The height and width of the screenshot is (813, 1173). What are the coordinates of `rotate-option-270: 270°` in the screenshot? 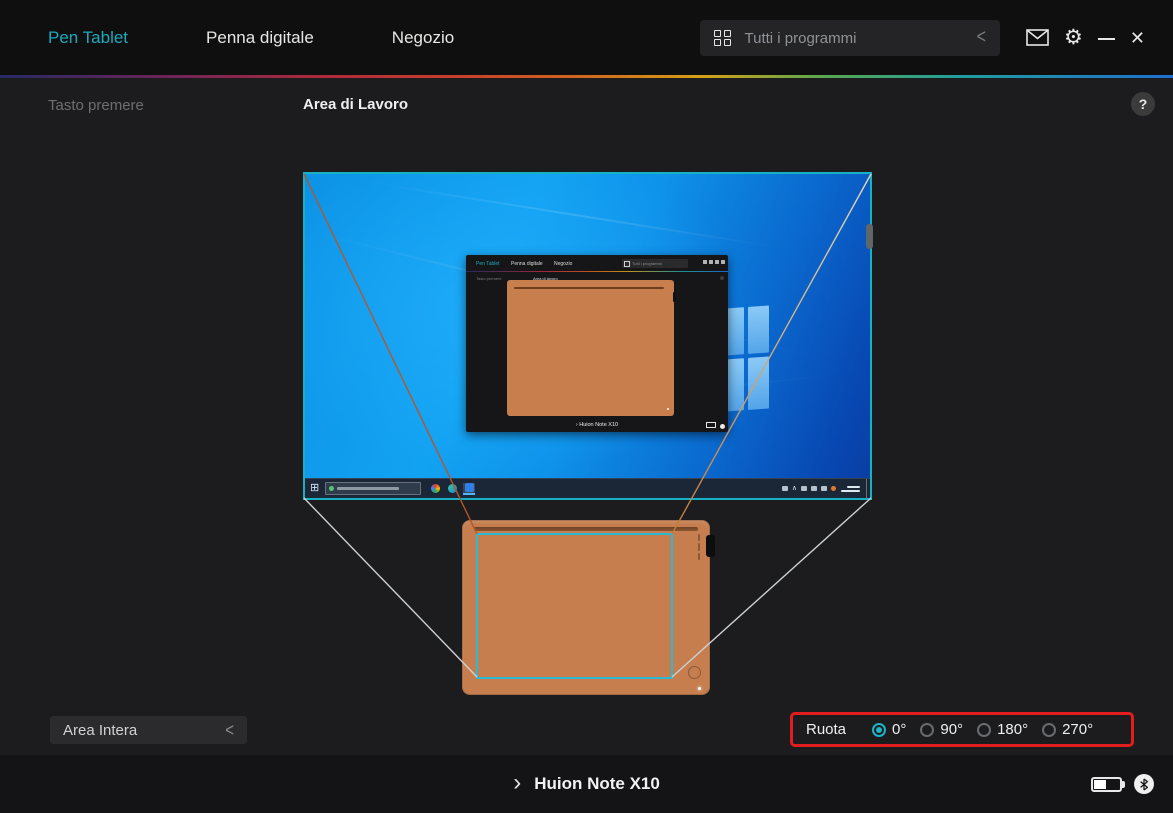 It's located at (1067, 729).